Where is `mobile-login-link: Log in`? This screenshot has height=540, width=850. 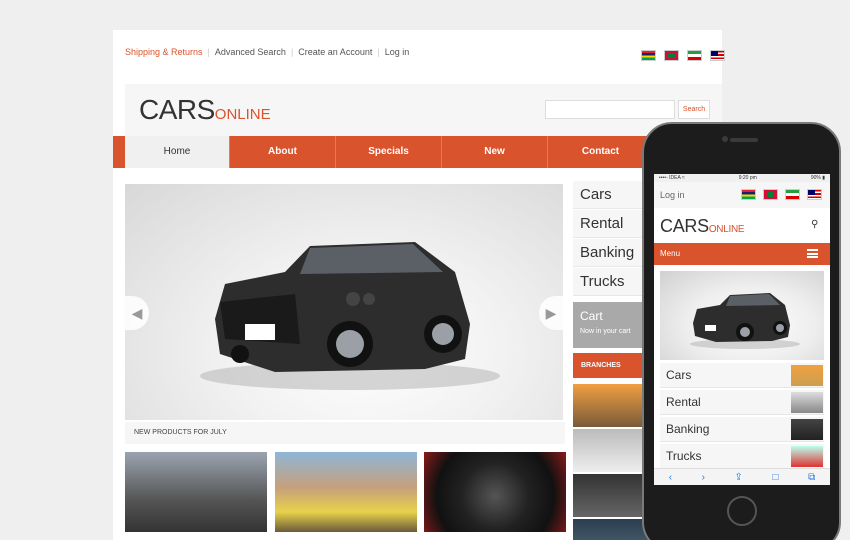
mobile-login-link: Log in is located at coordinates (672, 195).